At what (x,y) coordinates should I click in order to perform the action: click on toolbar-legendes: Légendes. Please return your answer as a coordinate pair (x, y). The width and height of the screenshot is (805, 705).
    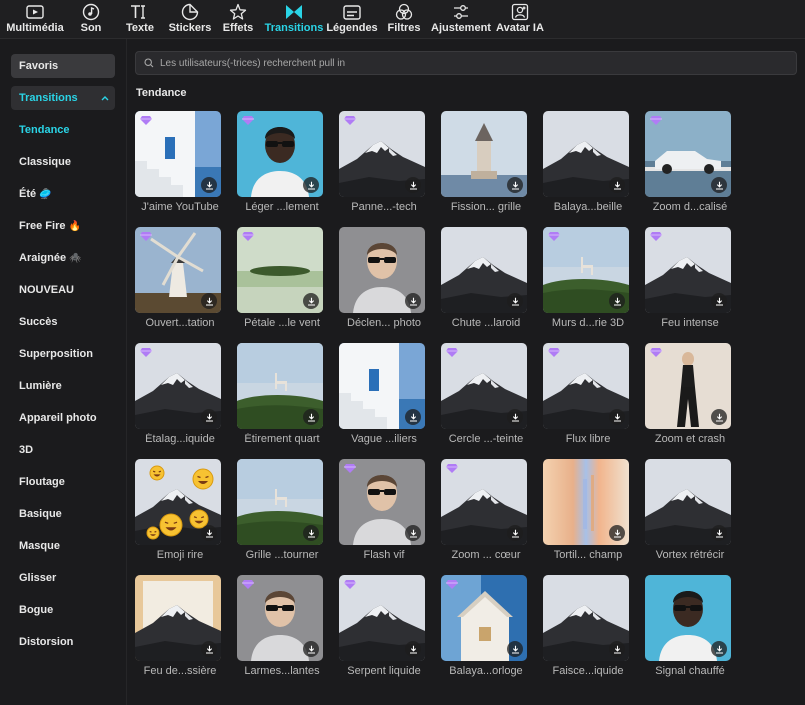
    Looking at the image, I should click on (352, 19).